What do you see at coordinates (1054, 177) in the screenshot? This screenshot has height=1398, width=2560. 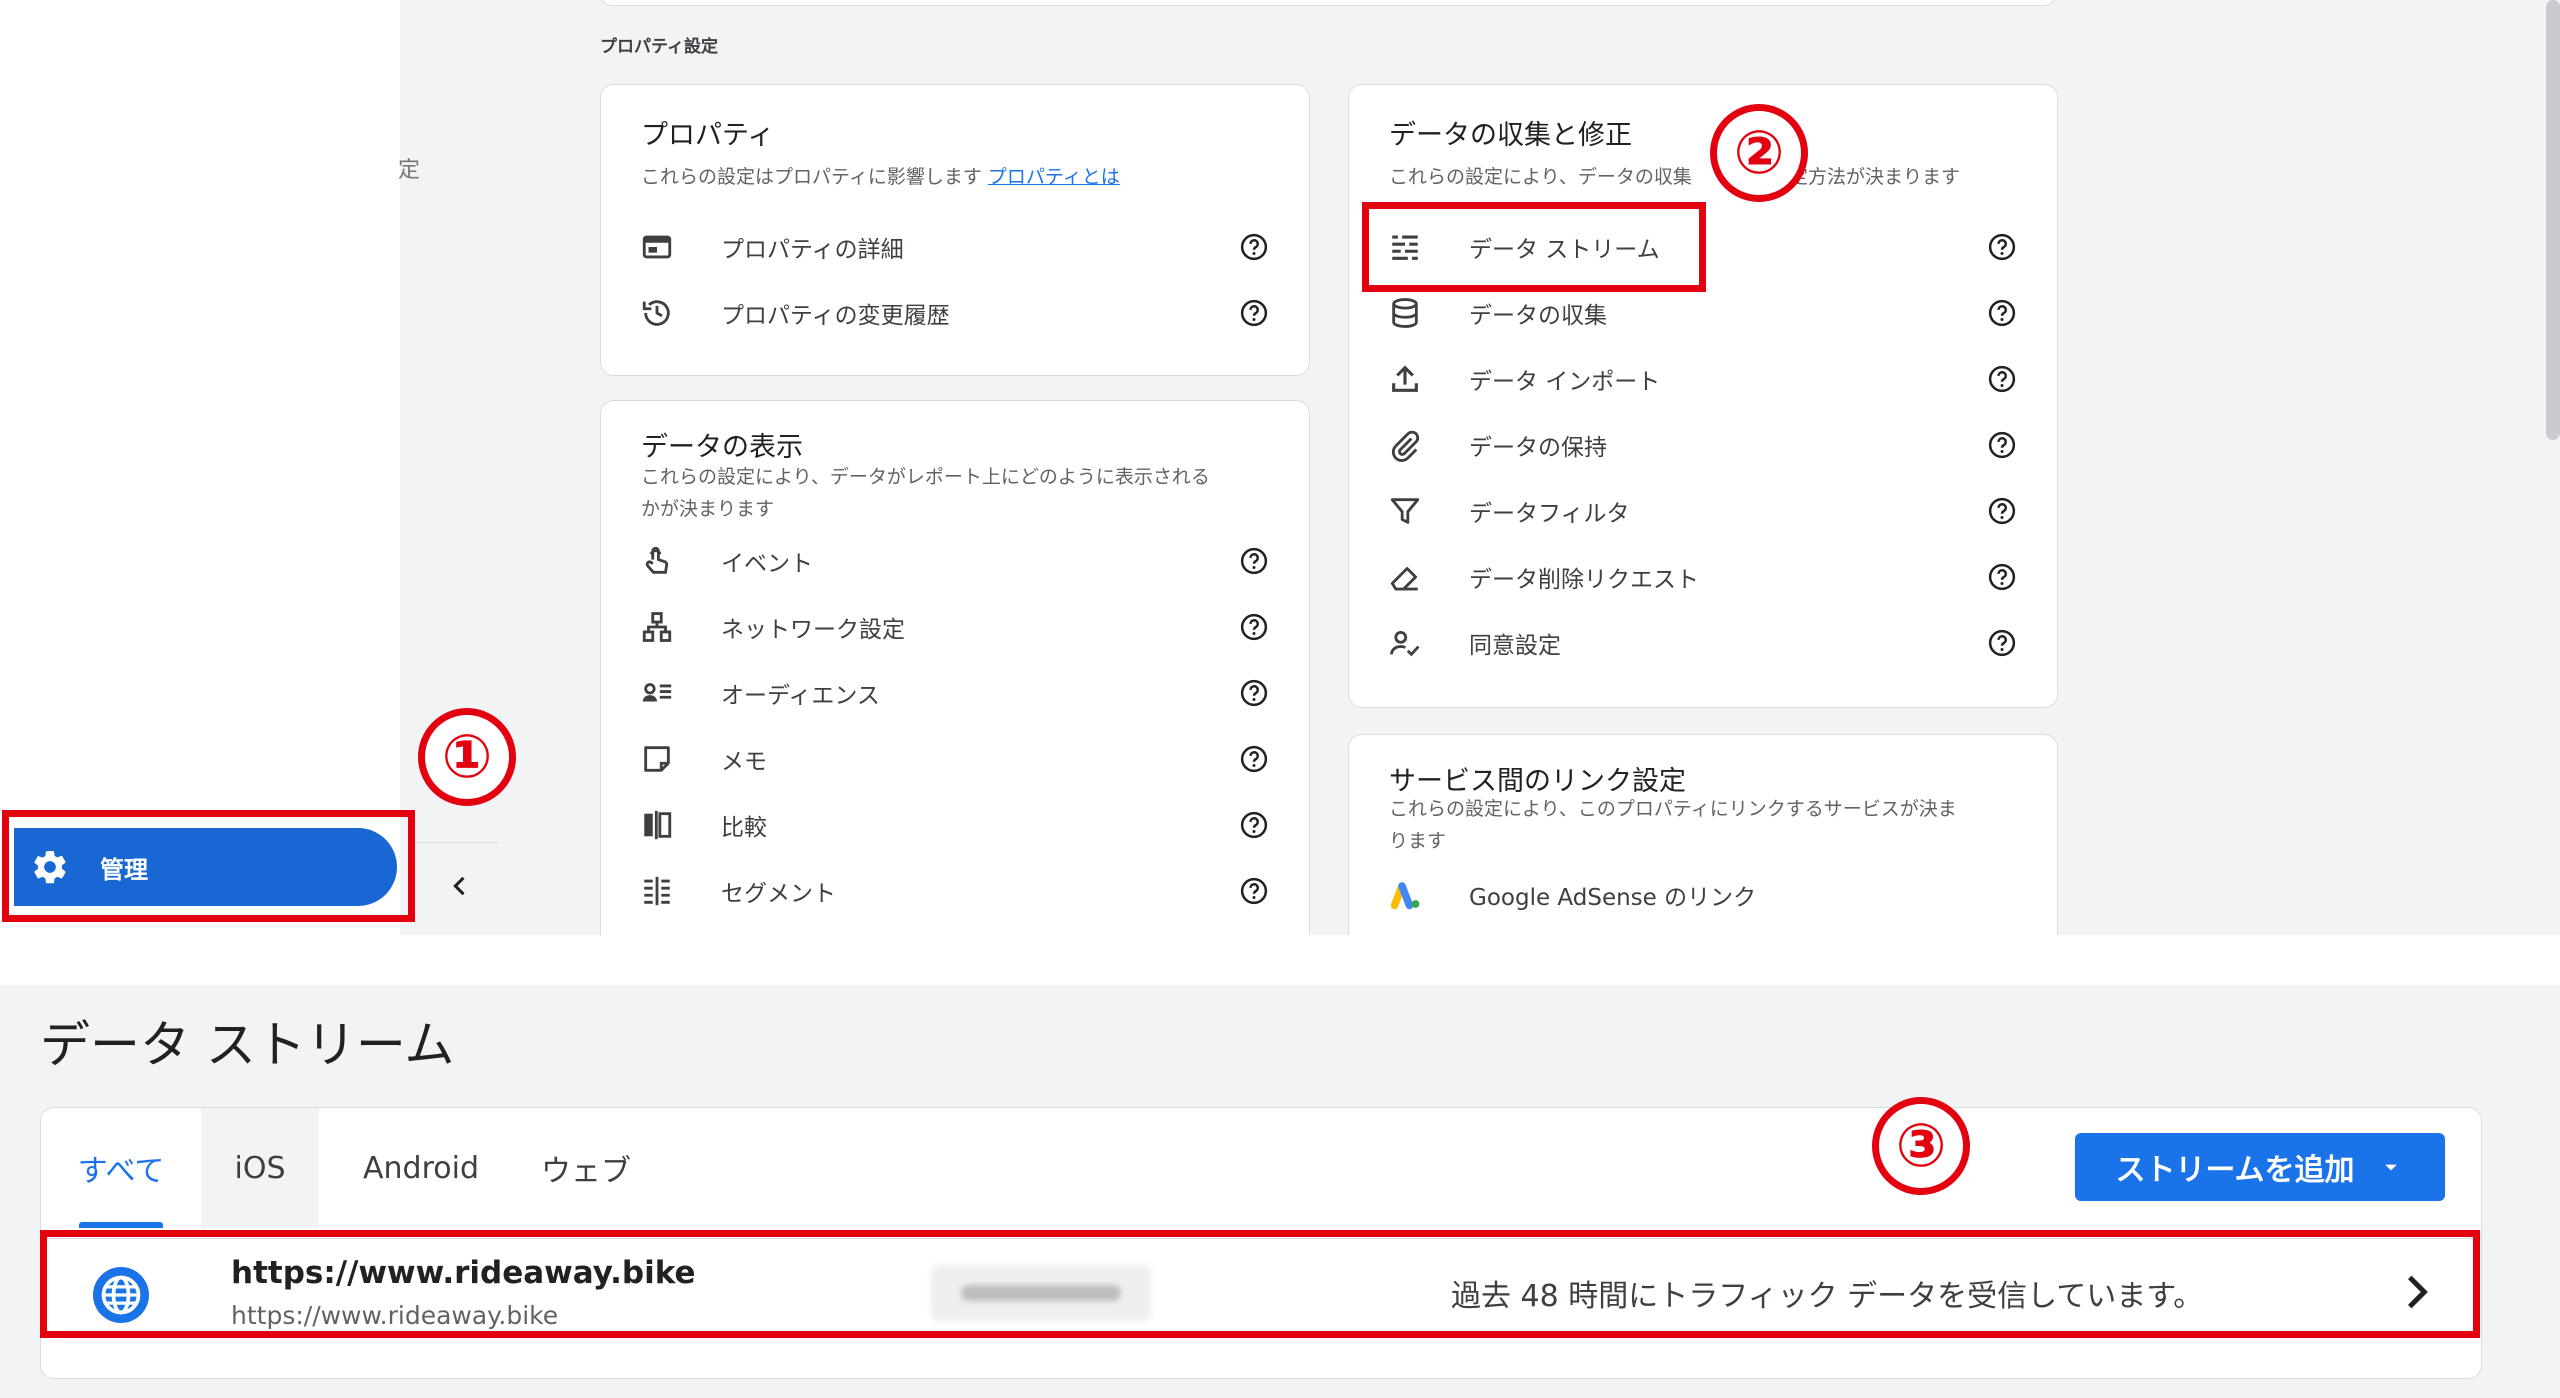 I see `what-is-property-link: プロパティとは` at bounding box center [1054, 177].